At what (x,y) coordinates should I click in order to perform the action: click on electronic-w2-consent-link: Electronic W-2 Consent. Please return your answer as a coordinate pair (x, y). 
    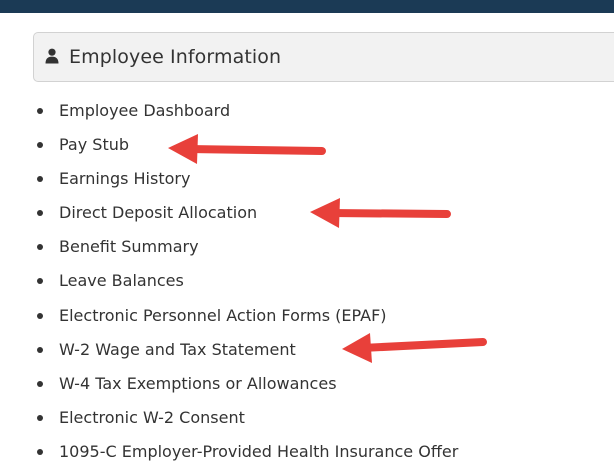
    Looking at the image, I should click on (152, 417).